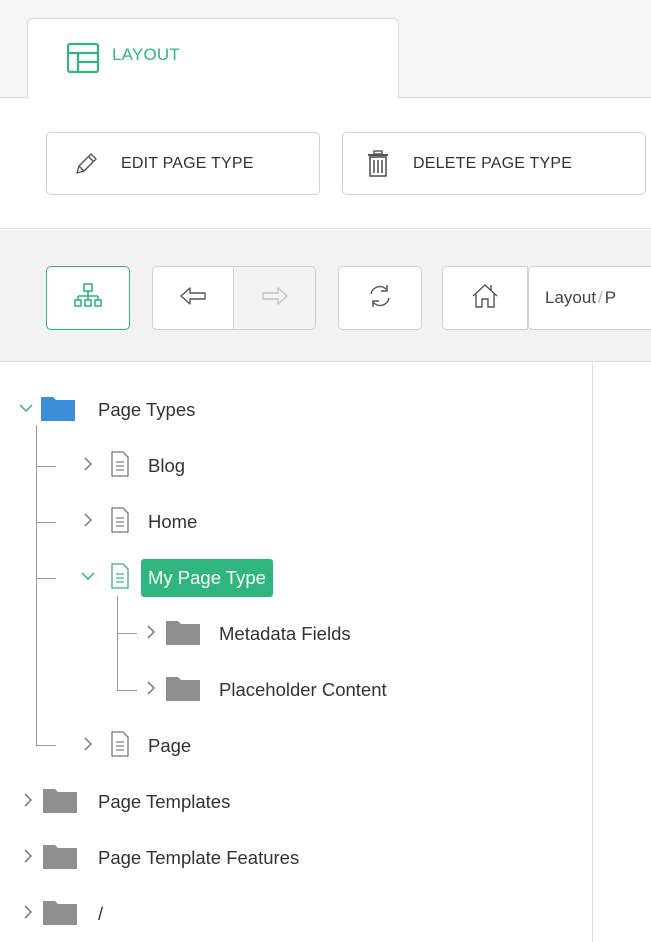  I want to click on arrow-left-icon, so click(193, 298).